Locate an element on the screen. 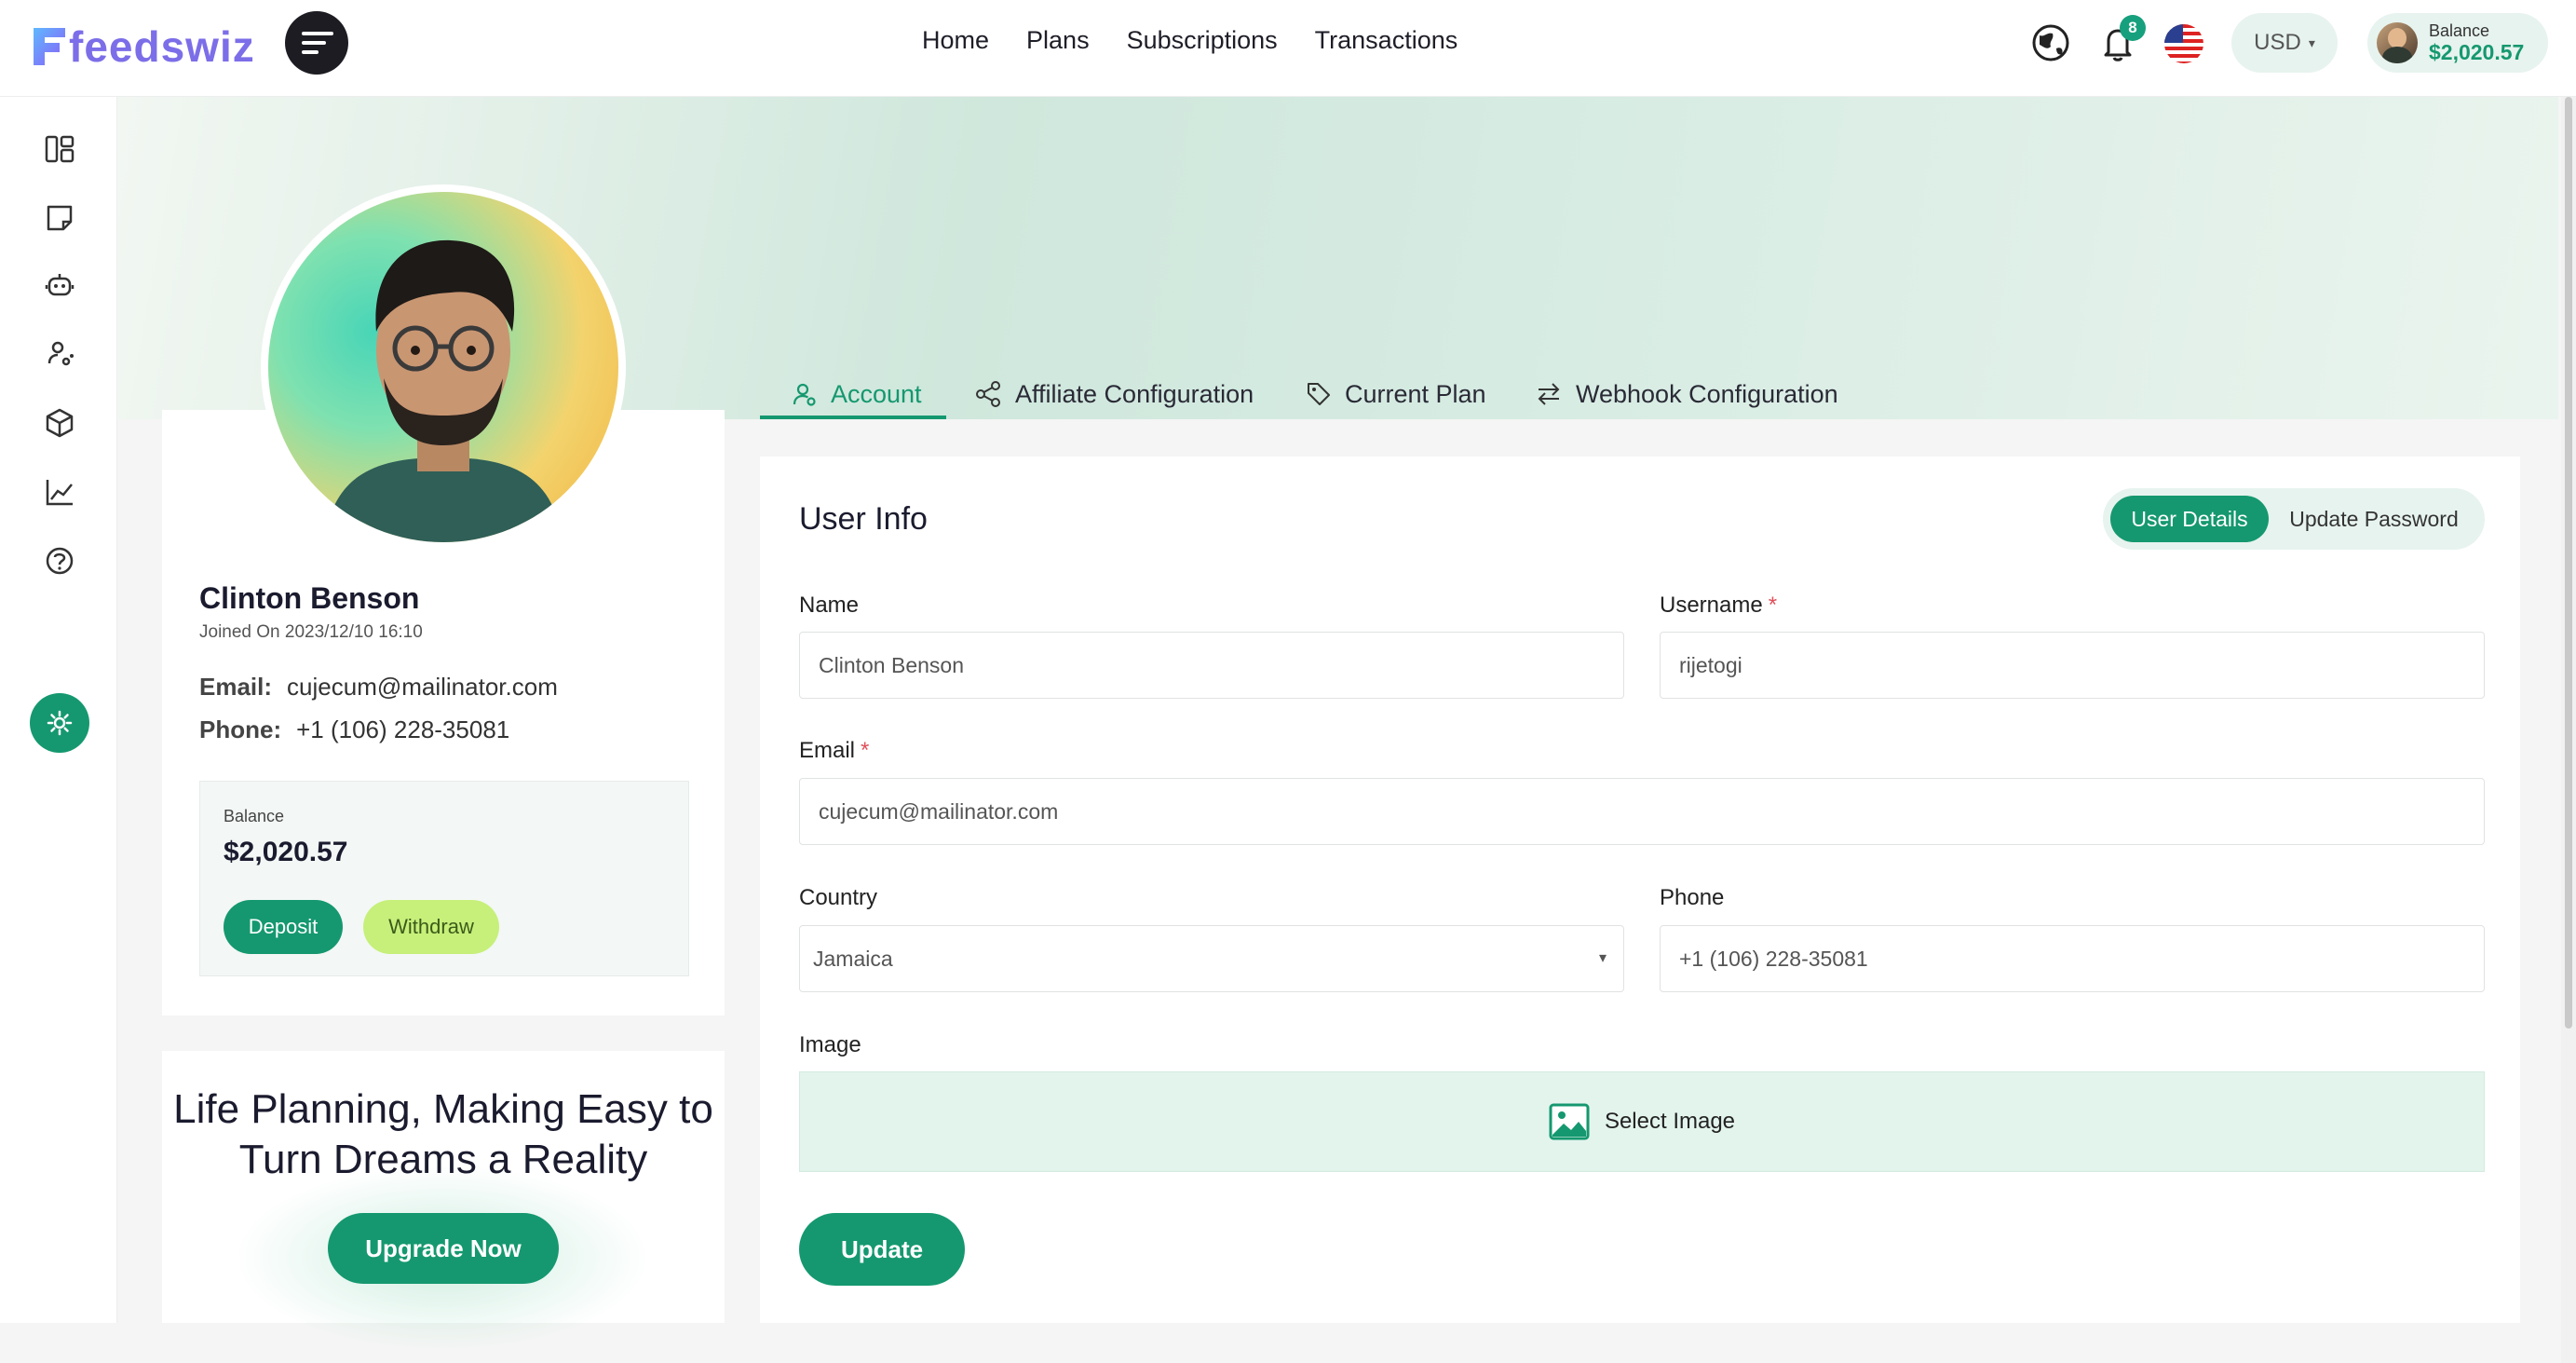 The width and height of the screenshot is (2576, 1363). phone-value: +1 (106) 228-35081 is located at coordinates (403, 729).